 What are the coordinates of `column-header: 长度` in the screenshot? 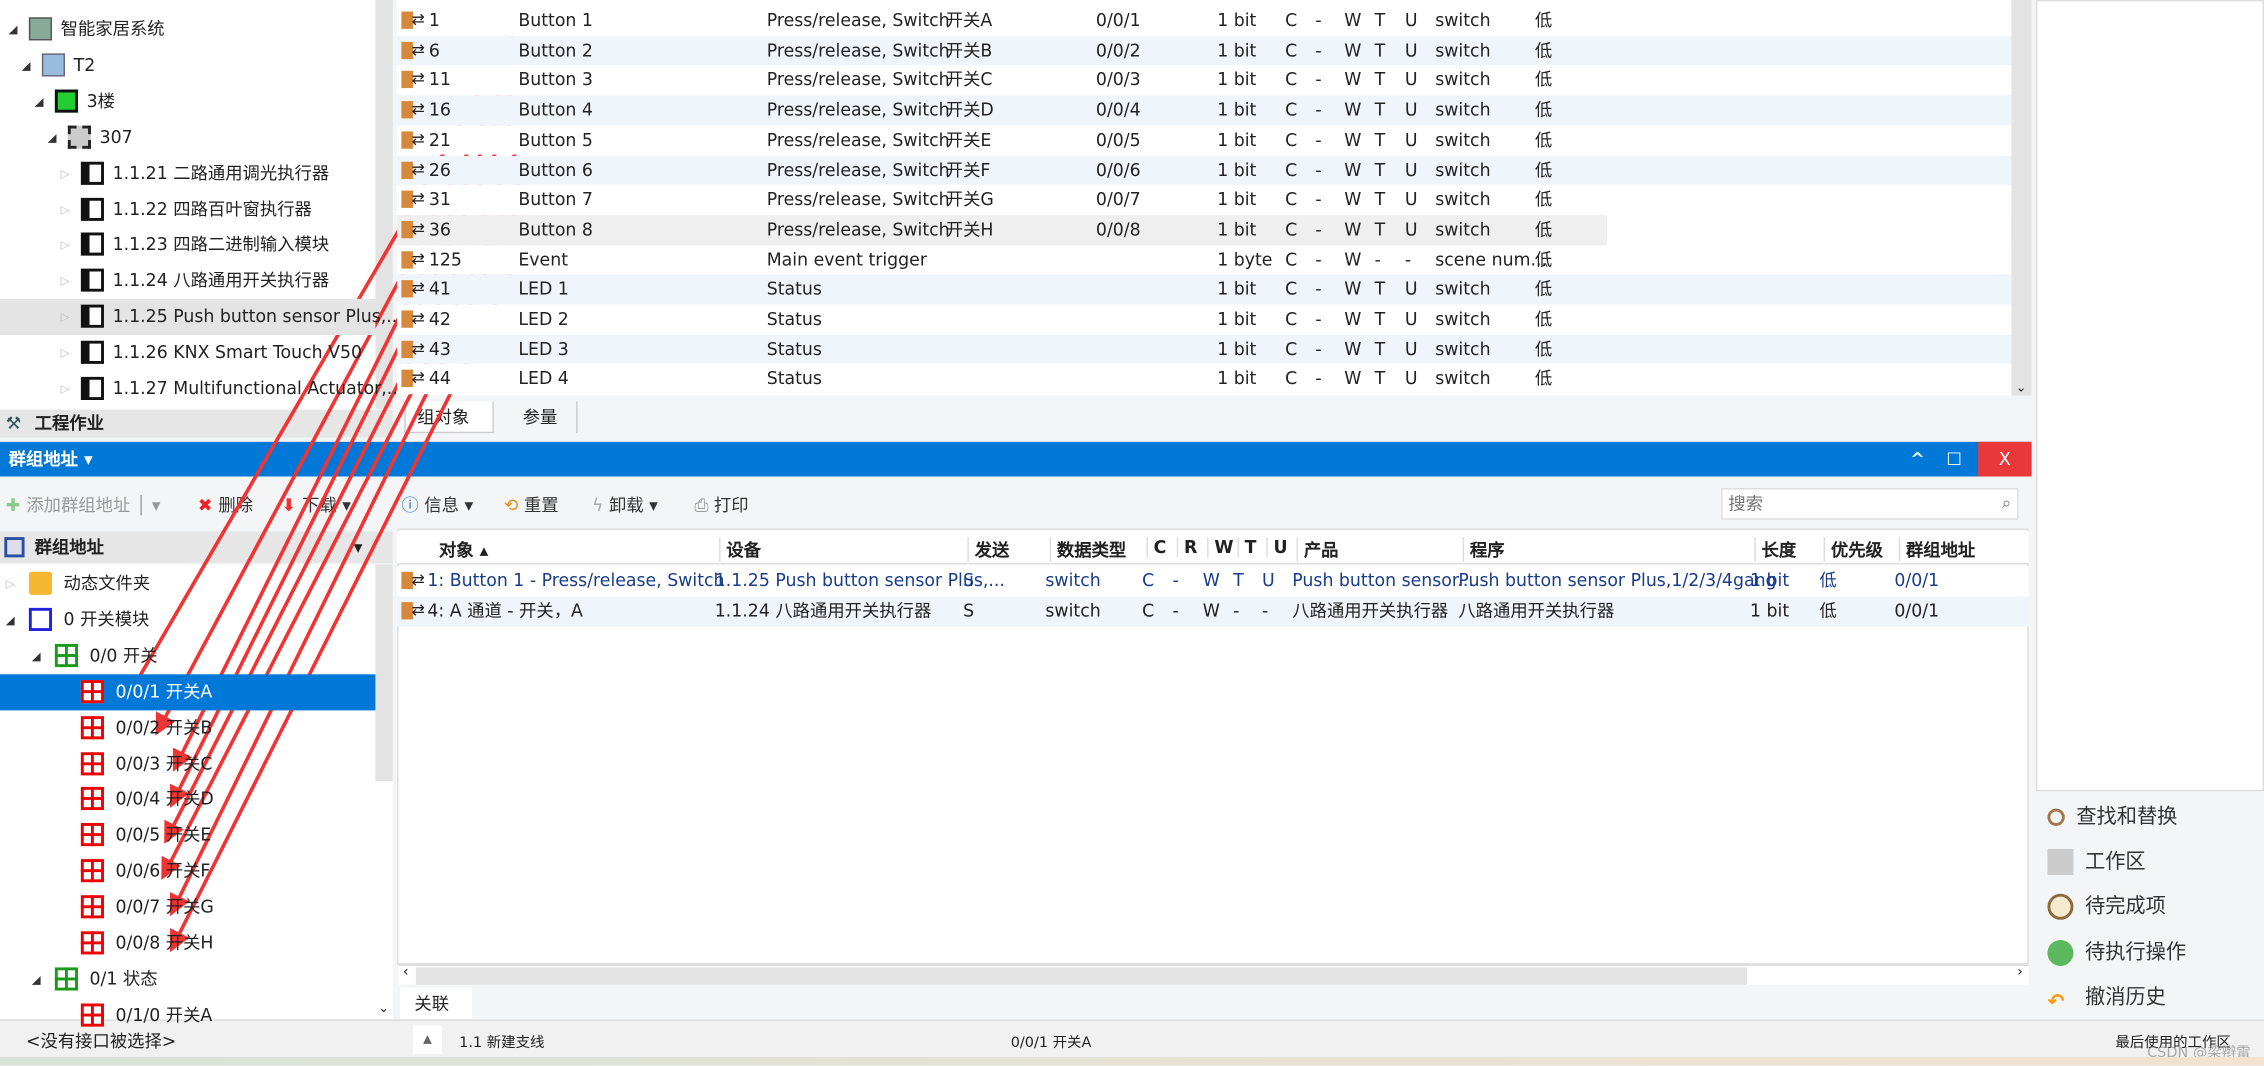 It's located at (1775, 549).